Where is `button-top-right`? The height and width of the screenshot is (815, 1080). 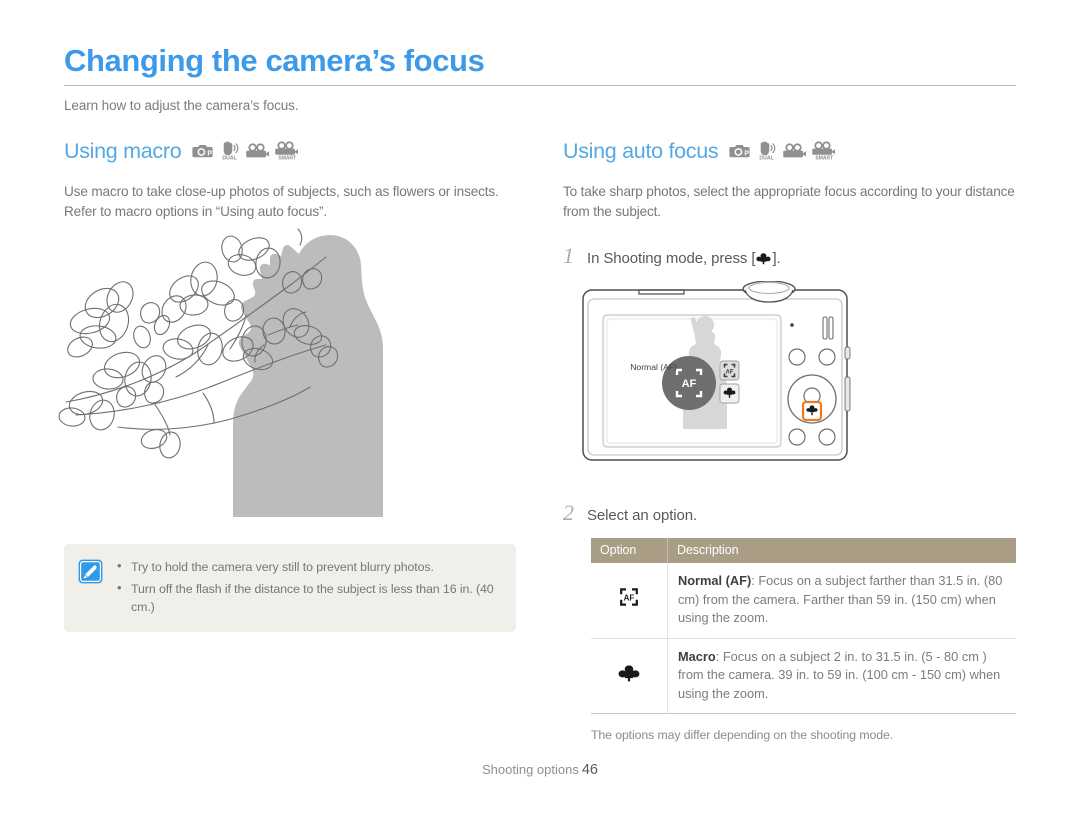
button-top-right is located at coordinates (827, 357).